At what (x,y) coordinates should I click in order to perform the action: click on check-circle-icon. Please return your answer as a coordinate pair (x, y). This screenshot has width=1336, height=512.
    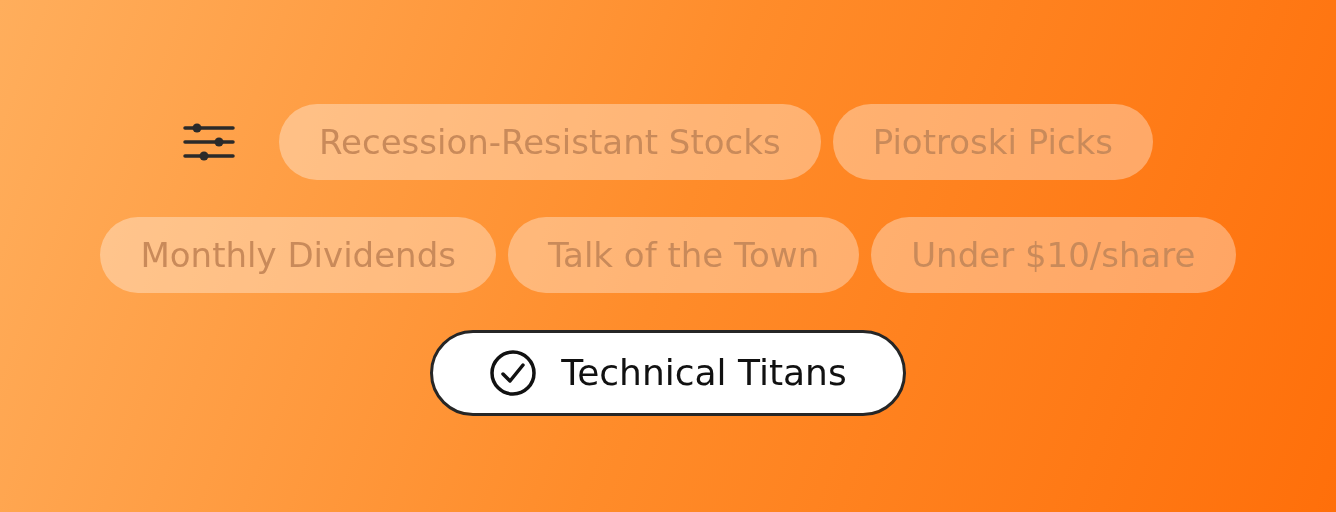
    Looking at the image, I should click on (513, 373).